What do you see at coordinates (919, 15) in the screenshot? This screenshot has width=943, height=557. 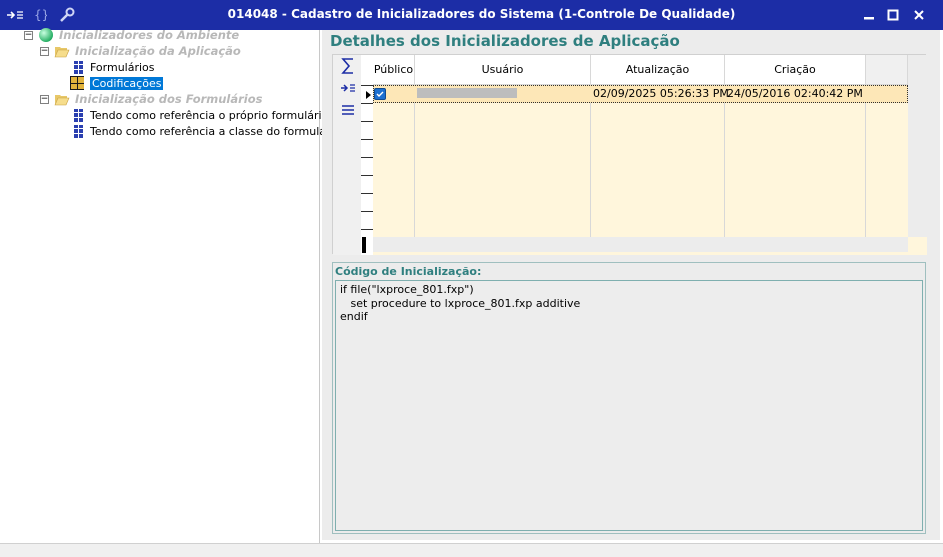 I see `close-icon` at bounding box center [919, 15].